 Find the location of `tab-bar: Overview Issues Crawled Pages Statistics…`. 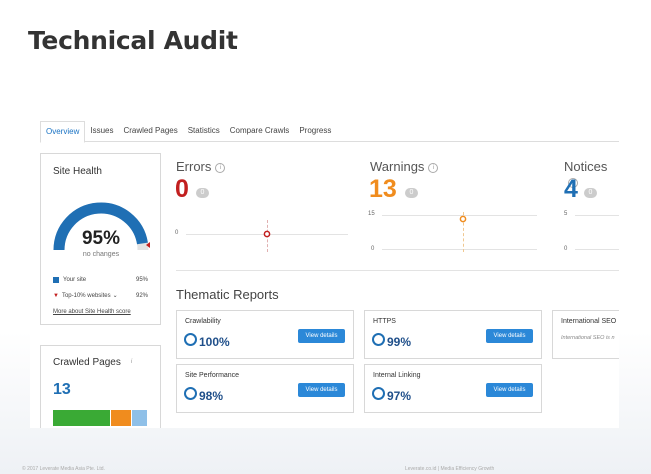

tab-bar: Overview Issues Crawled Pages Statistics… is located at coordinates (329, 132).